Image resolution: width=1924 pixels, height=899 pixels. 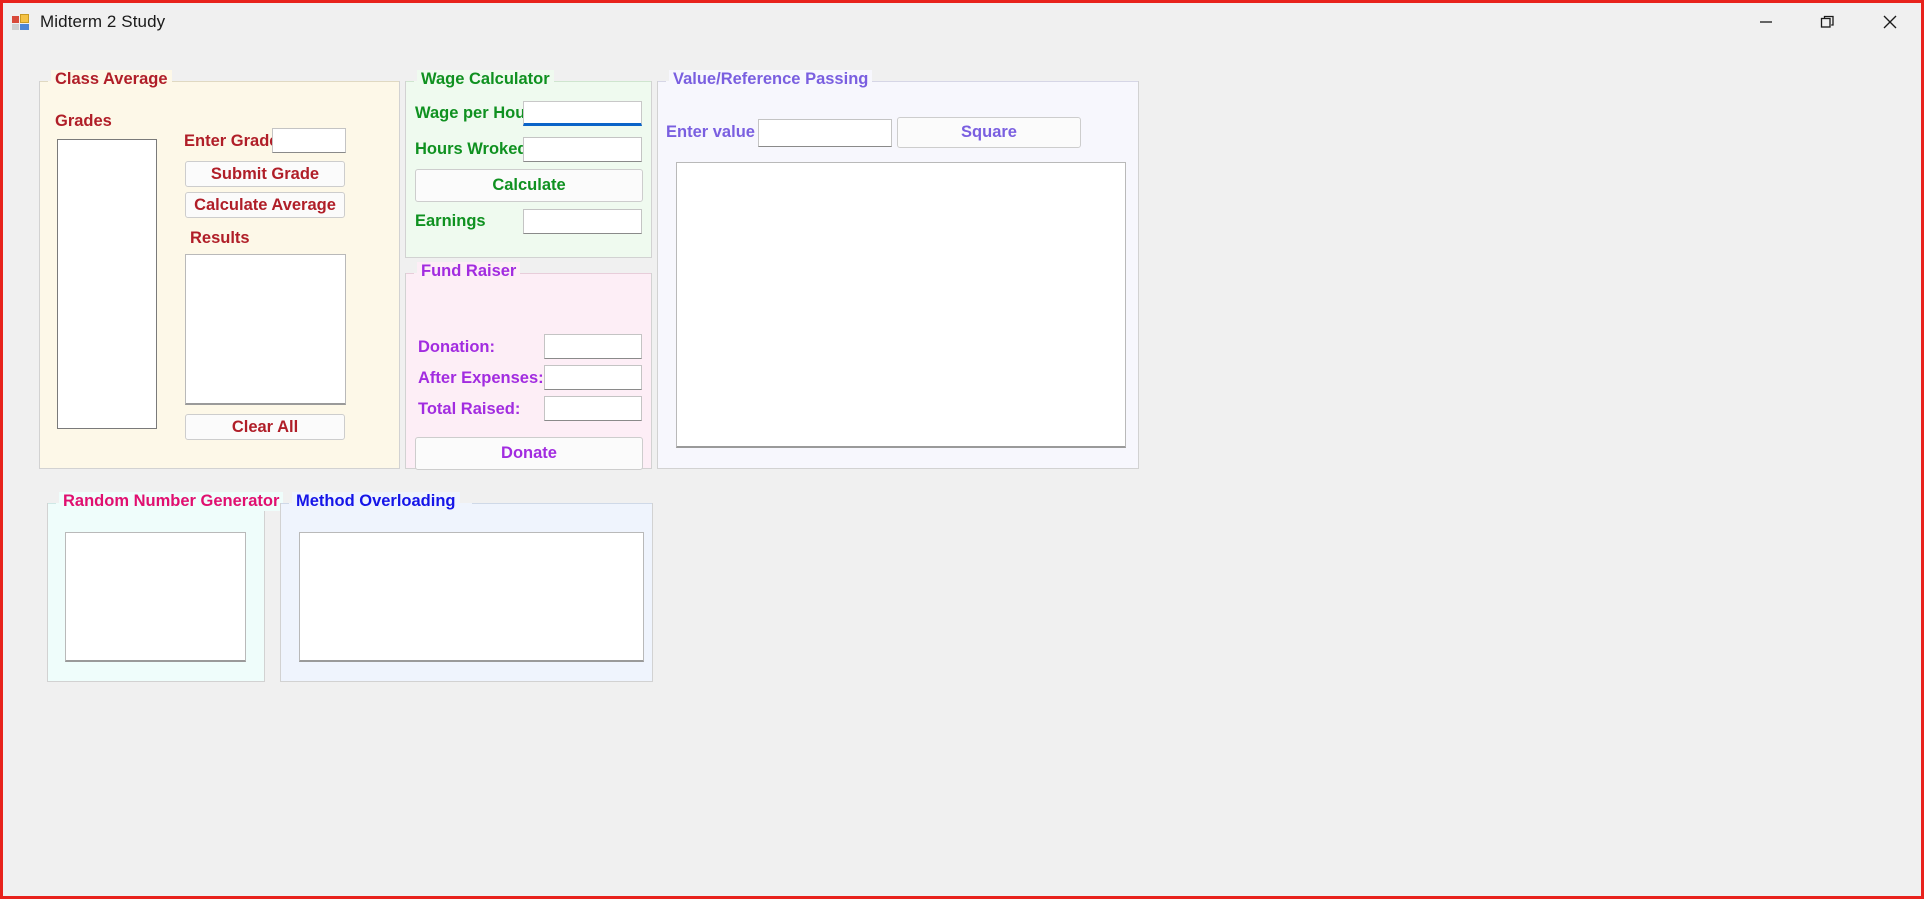 I want to click on submit-grade-button: Submit Grade, so click(x=265, y=174).